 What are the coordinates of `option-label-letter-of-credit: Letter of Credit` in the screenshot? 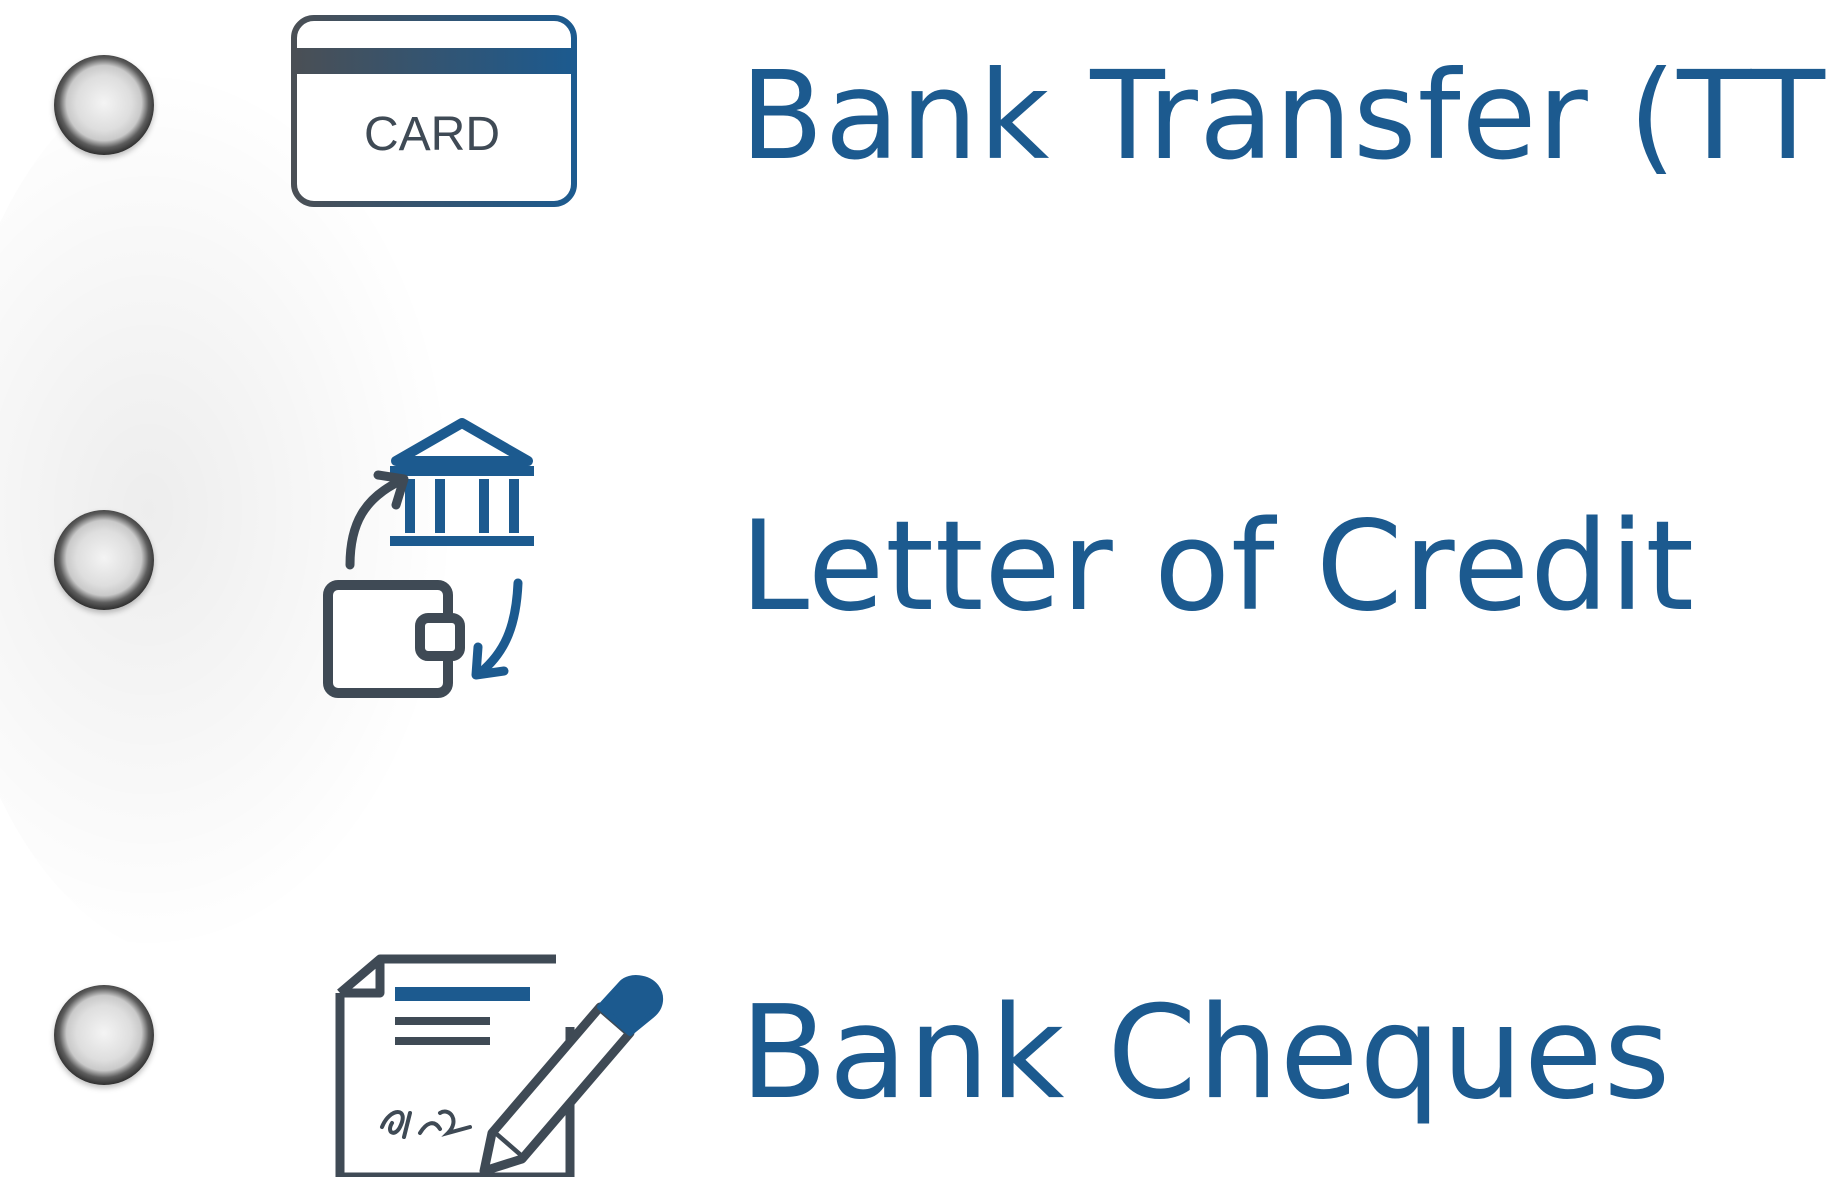 It's located at (1217, 567).